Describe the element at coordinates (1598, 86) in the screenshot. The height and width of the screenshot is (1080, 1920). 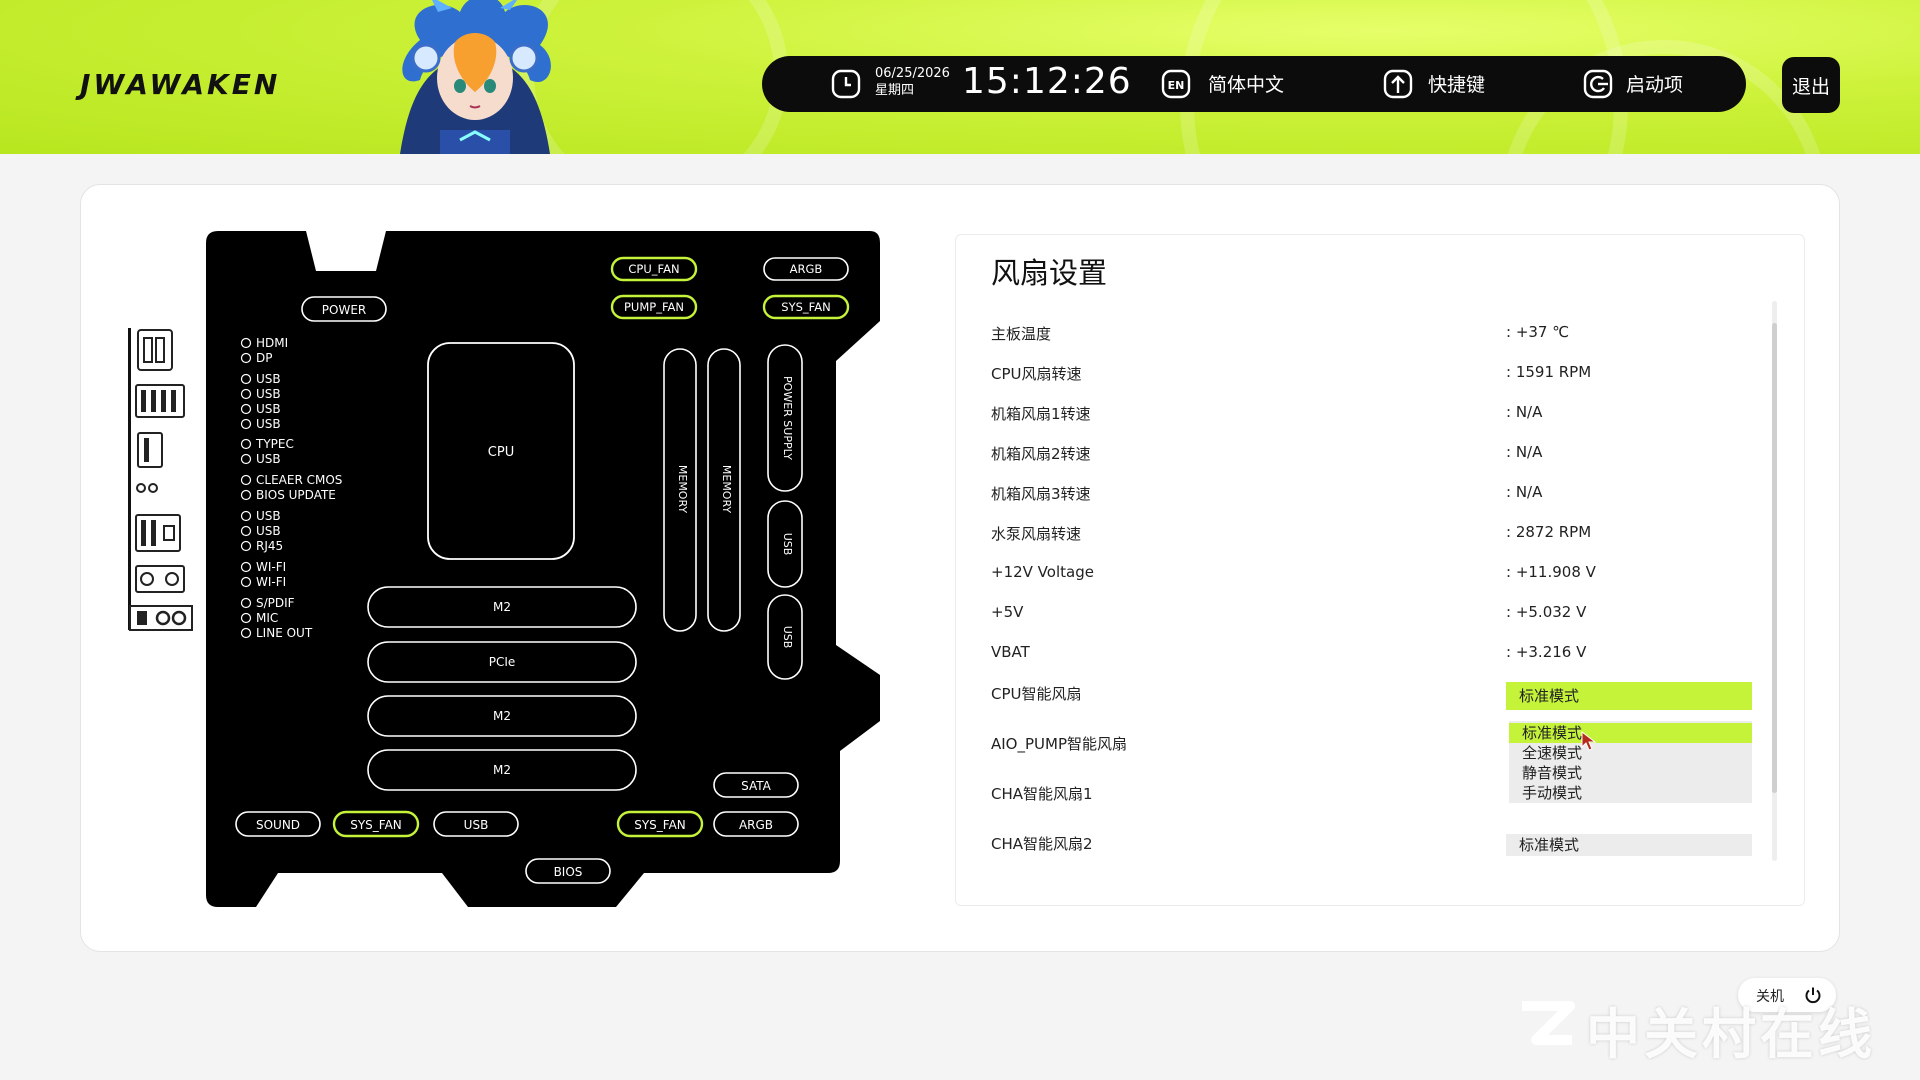
I see `boot-icon` at that location.